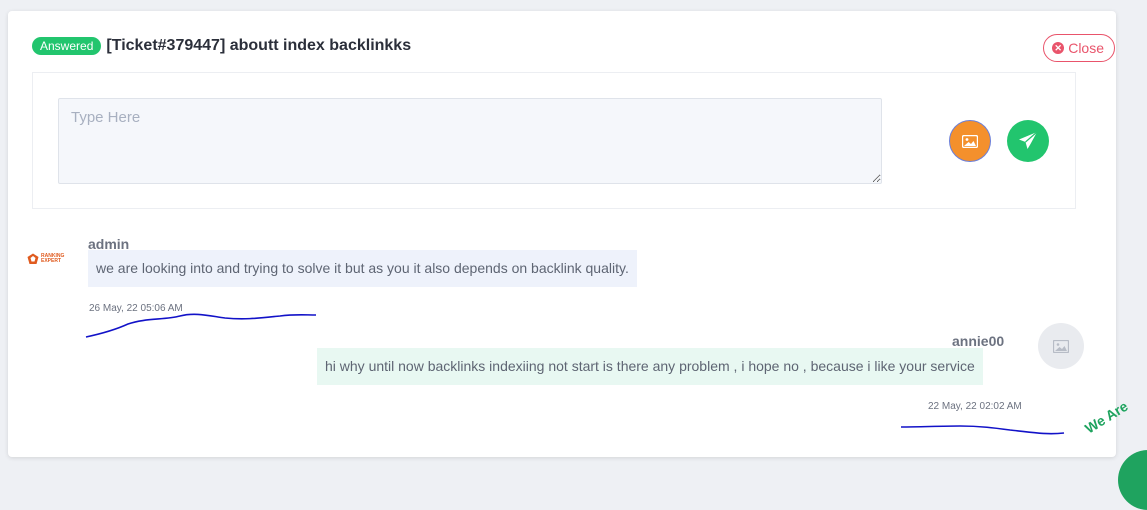  Describe the element at coordinates (1086, 48) in the screenshot. I see `close-label: Close` at that location.